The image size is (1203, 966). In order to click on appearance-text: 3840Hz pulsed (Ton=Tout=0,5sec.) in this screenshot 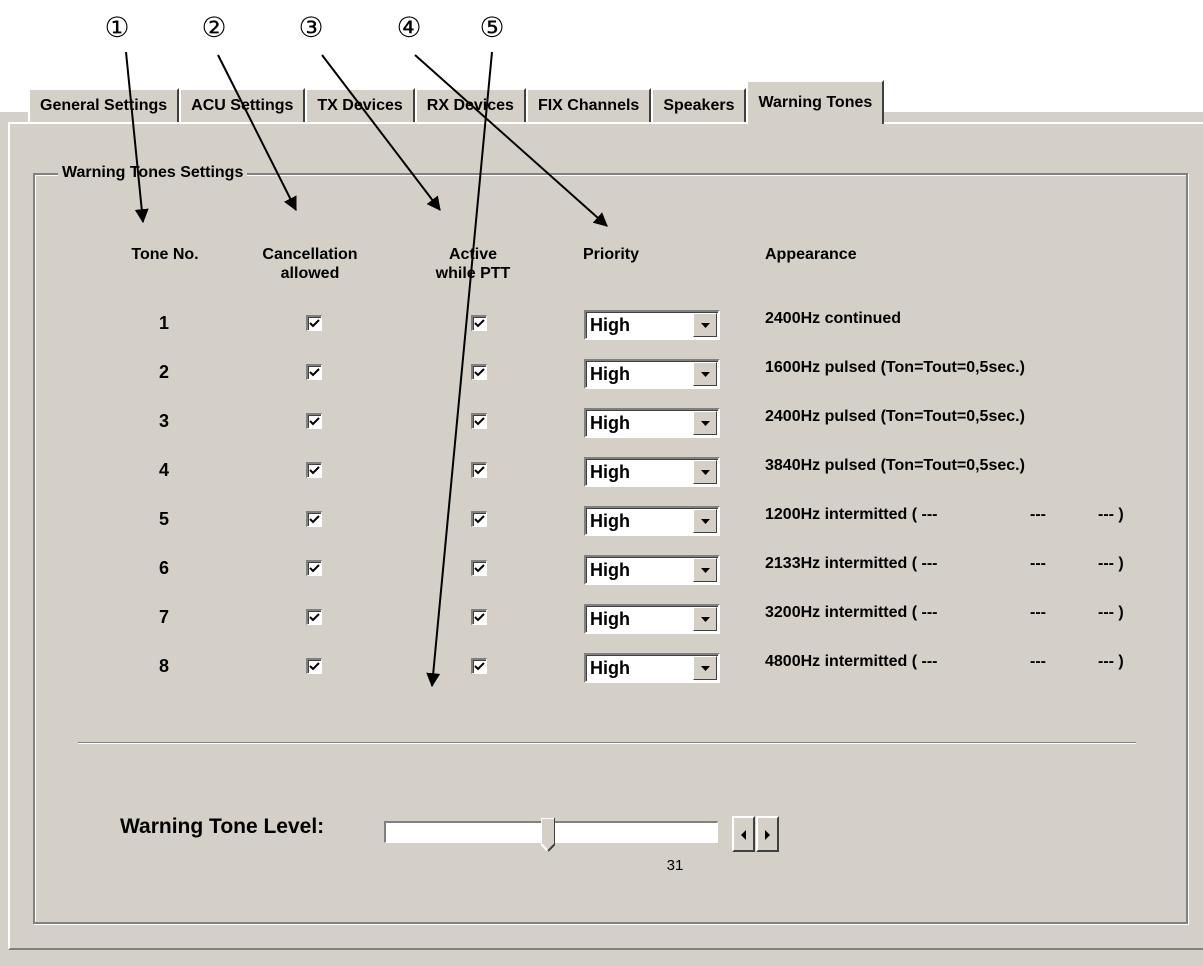, I will do `click(895, 465)`.